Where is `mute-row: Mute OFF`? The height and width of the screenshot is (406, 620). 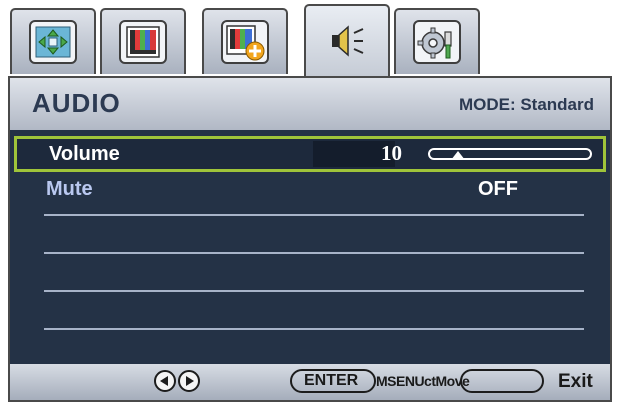 mute-row: Mute OFF is located at coordinates (310, 192).